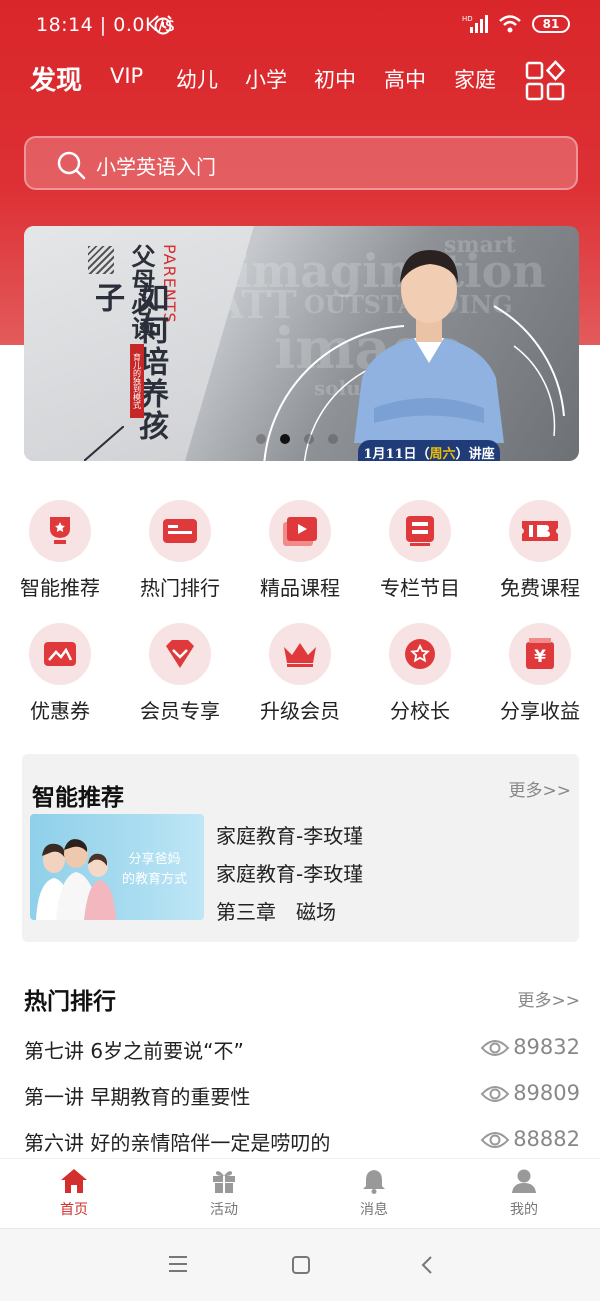 This screenshot has width=600, height=1301. What do you see at coordinates (126, 76) in the screenshot?
I see `tab-vip: VIP` at bounding box center [126, 76].